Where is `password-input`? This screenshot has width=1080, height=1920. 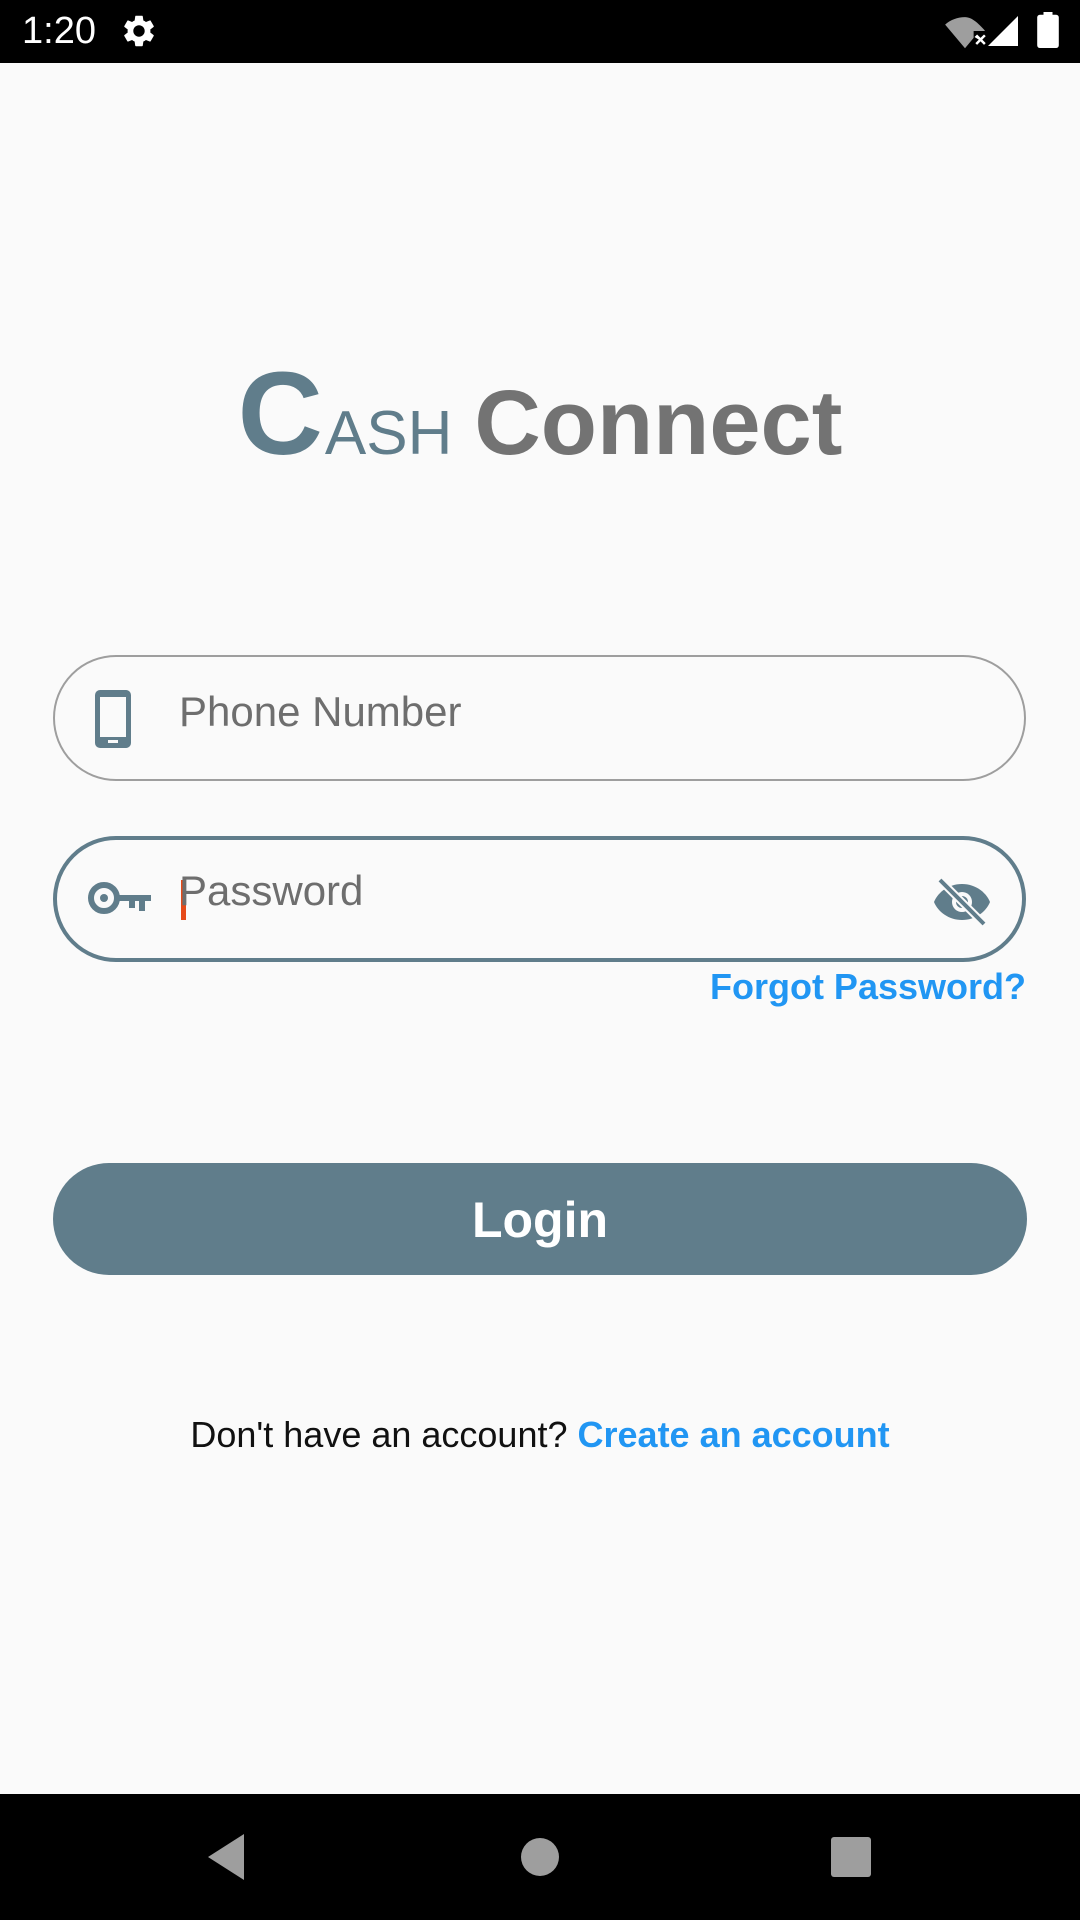 password-input is located at coordinates (559, 891).